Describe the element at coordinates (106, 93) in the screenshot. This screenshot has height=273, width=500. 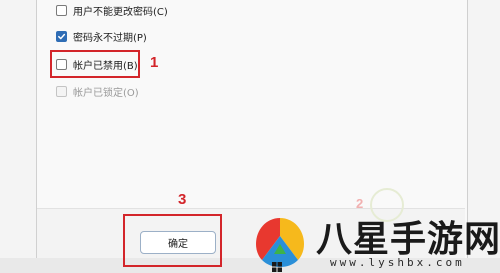
I see `option-label: 帐户已锁定(O)` at that location.